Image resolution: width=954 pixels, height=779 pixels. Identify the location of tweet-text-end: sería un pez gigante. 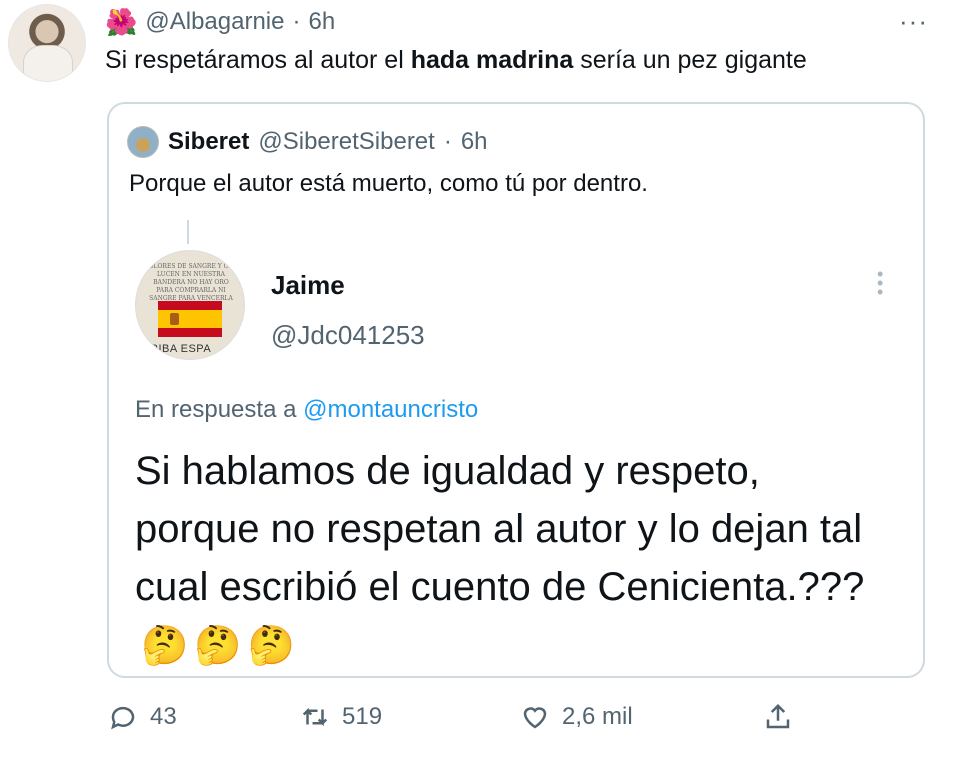
(690, 60).